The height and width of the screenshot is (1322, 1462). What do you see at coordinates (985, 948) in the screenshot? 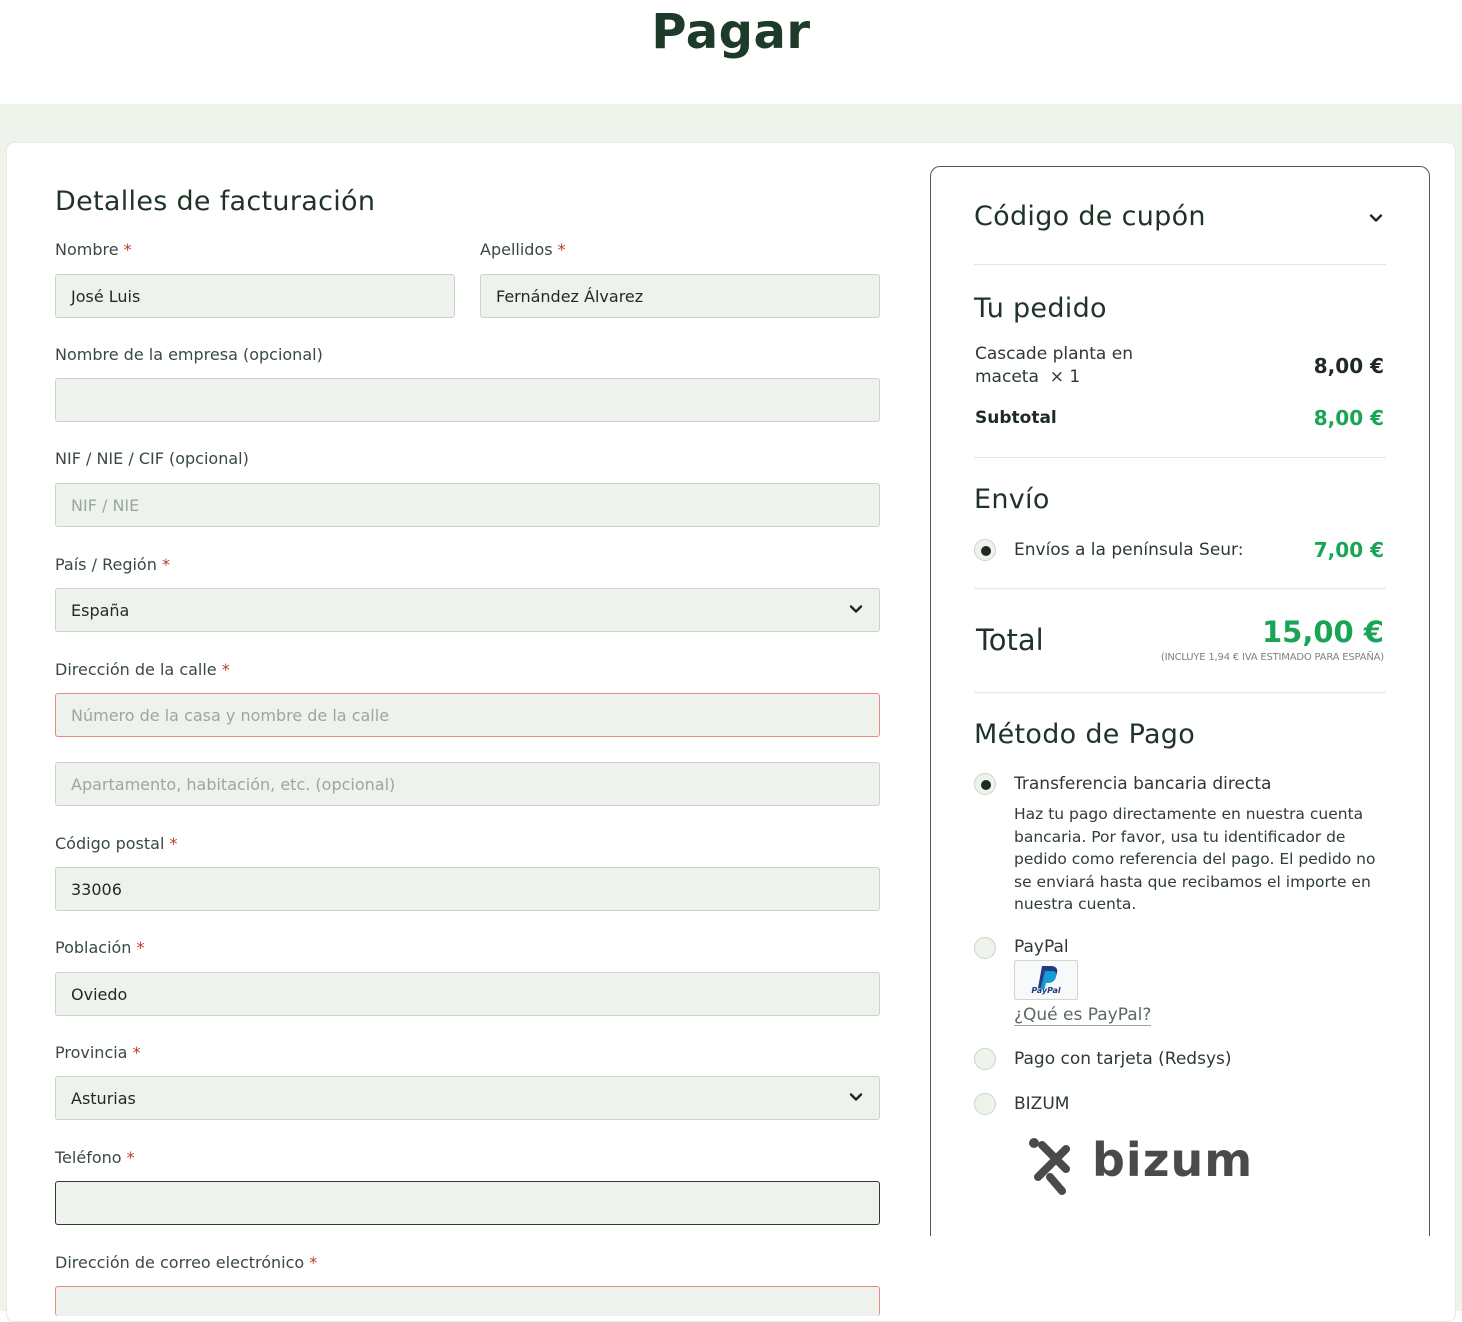
I see `paypal-radio` at bounding box center [985, 948].